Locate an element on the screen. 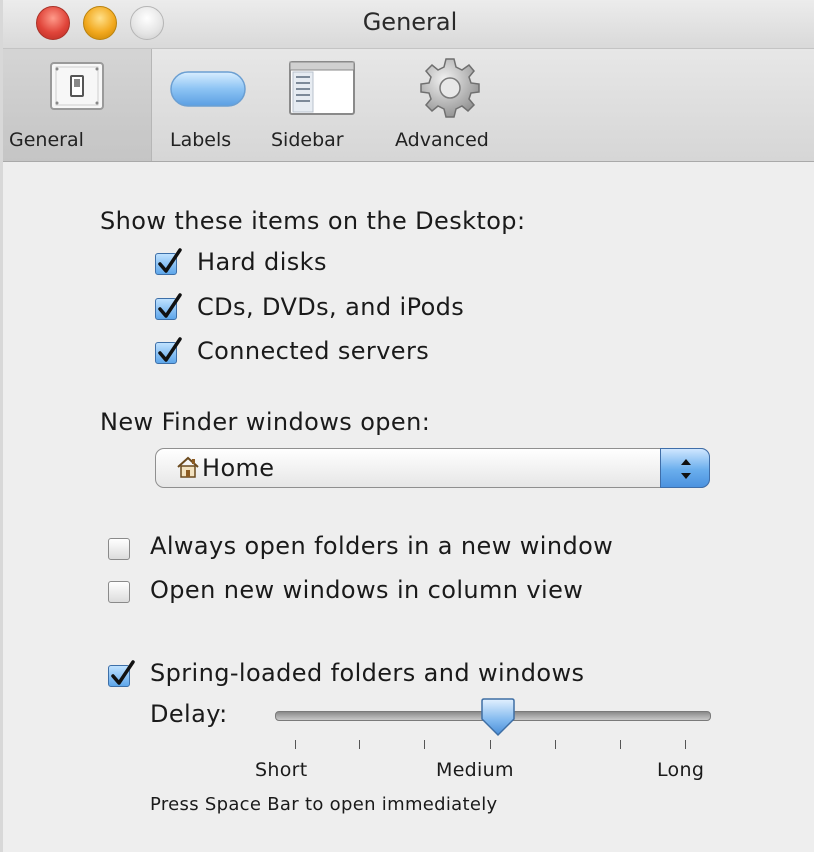 The width and height of the screenshot is (814, 852). tab-advanced: Advanced is located at coordinates (450, 105).